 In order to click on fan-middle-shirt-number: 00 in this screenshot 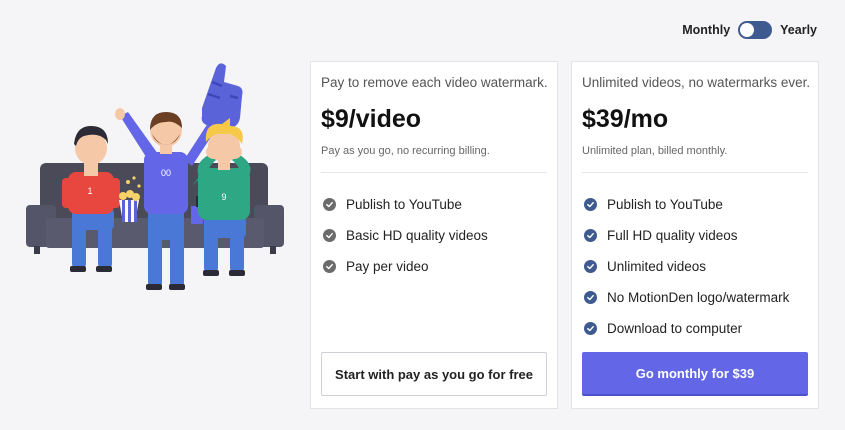, I will do `click(166, 173)`.